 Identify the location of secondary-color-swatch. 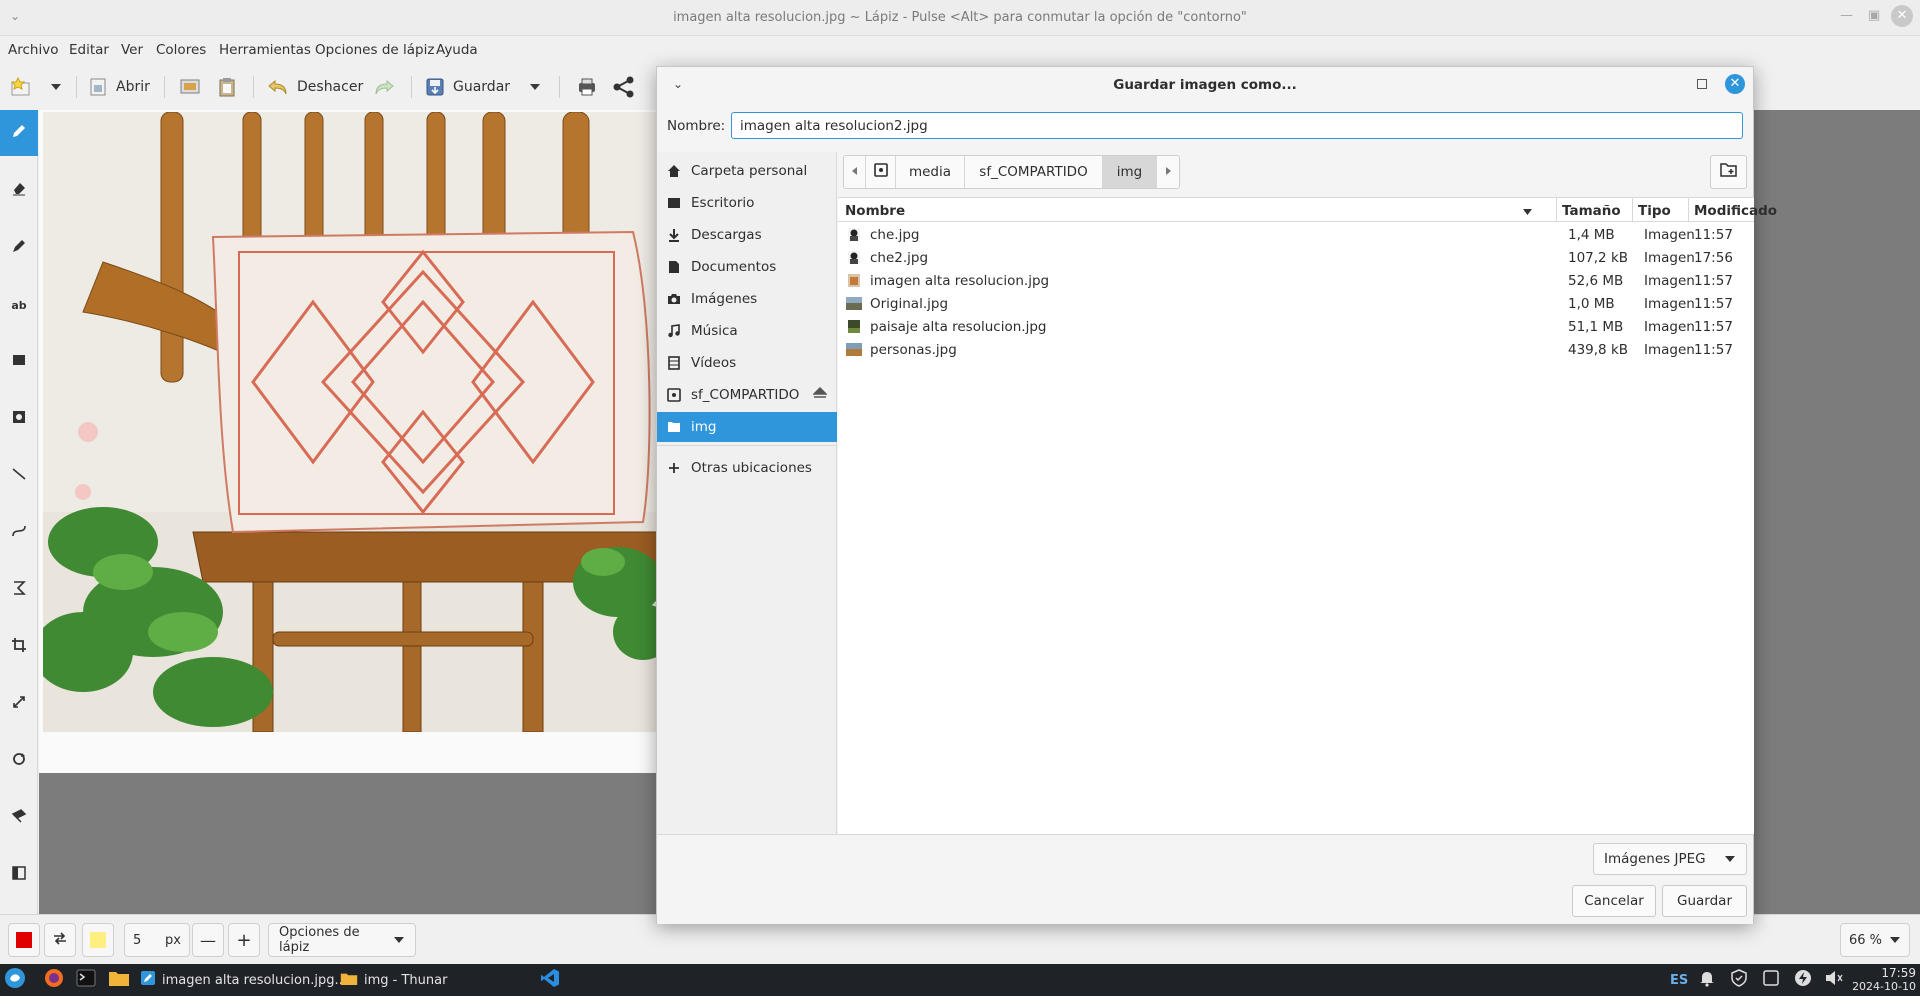
(98, 940).